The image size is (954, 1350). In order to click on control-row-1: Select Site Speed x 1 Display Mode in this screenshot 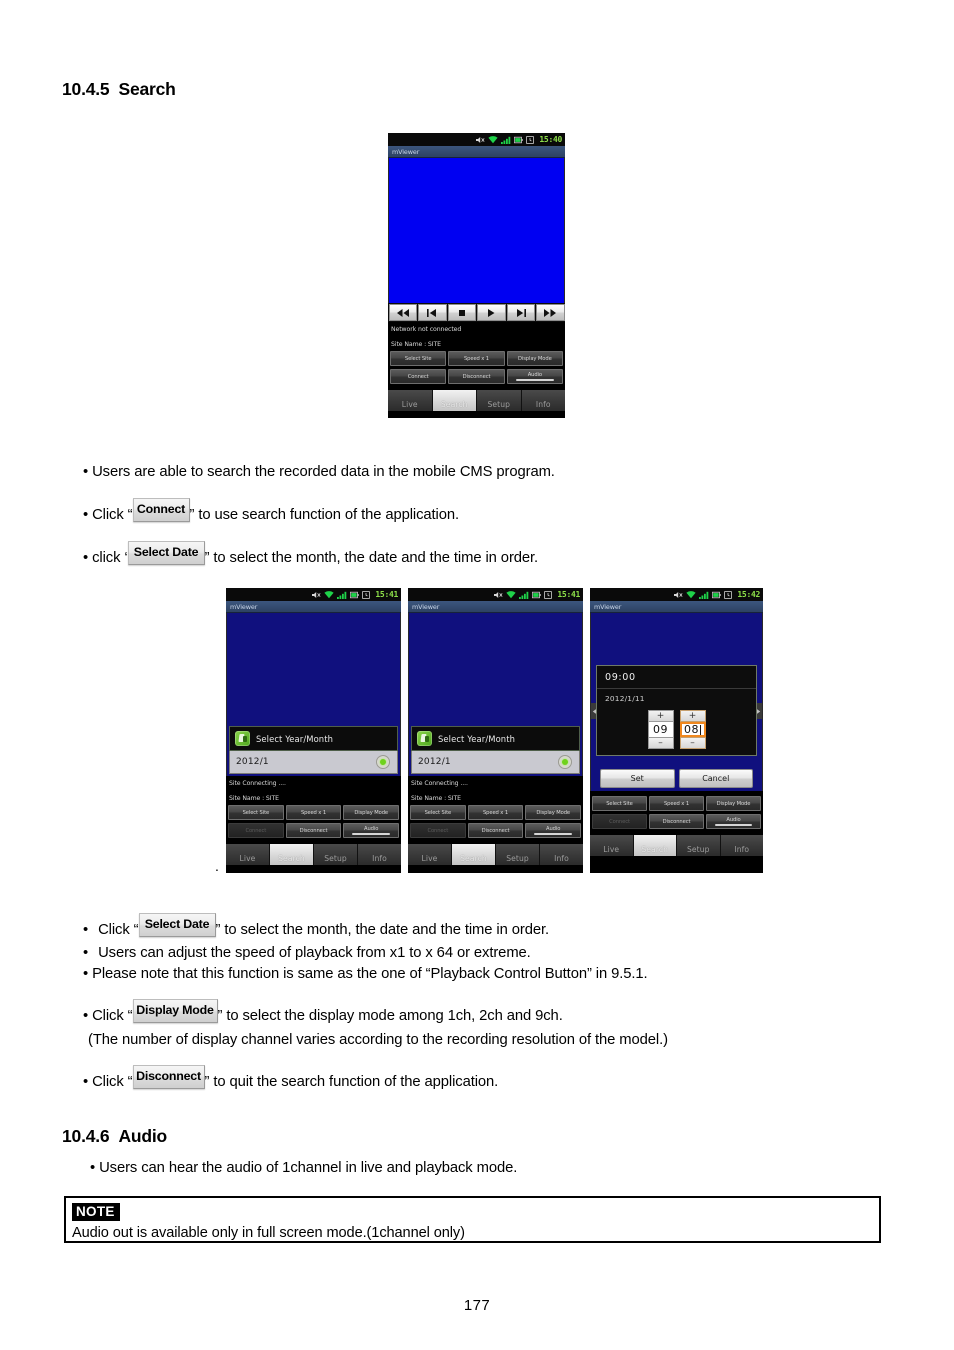, I will do `click(676, 803)`.